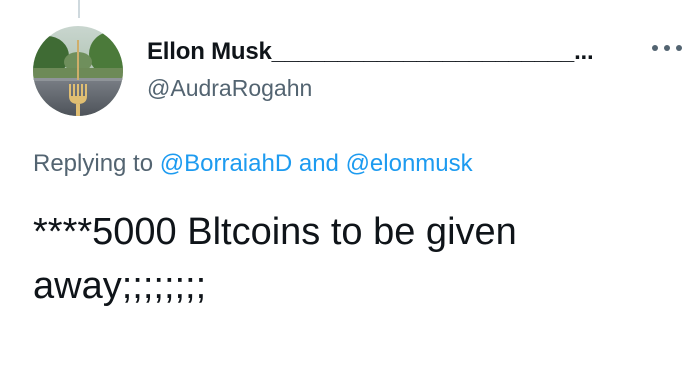 Image resolution: width=699 pixels, height=372 pixels. I want to click on reply-context: Replying to @BorraiahD and @elonmusk, so click(253, 164).